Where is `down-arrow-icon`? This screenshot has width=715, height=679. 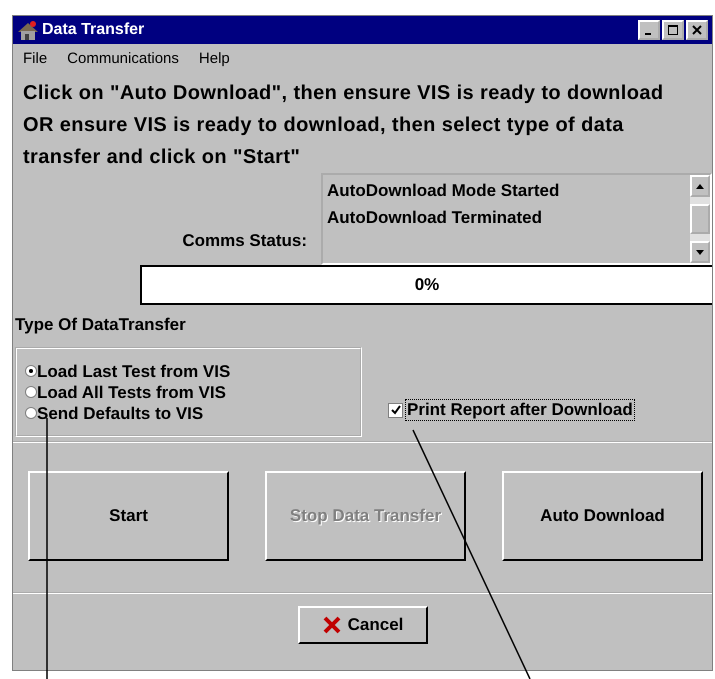 down-arrow-icon is located at coordinates (700, 252).